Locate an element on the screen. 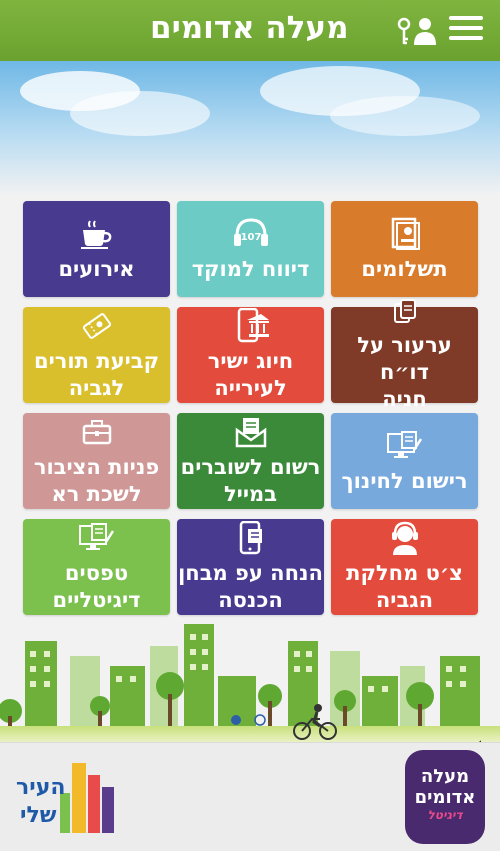 This screenshot has height=851, width=500. tile-queue: קביעת תורים לגביה is located at coordinates (96, 355).